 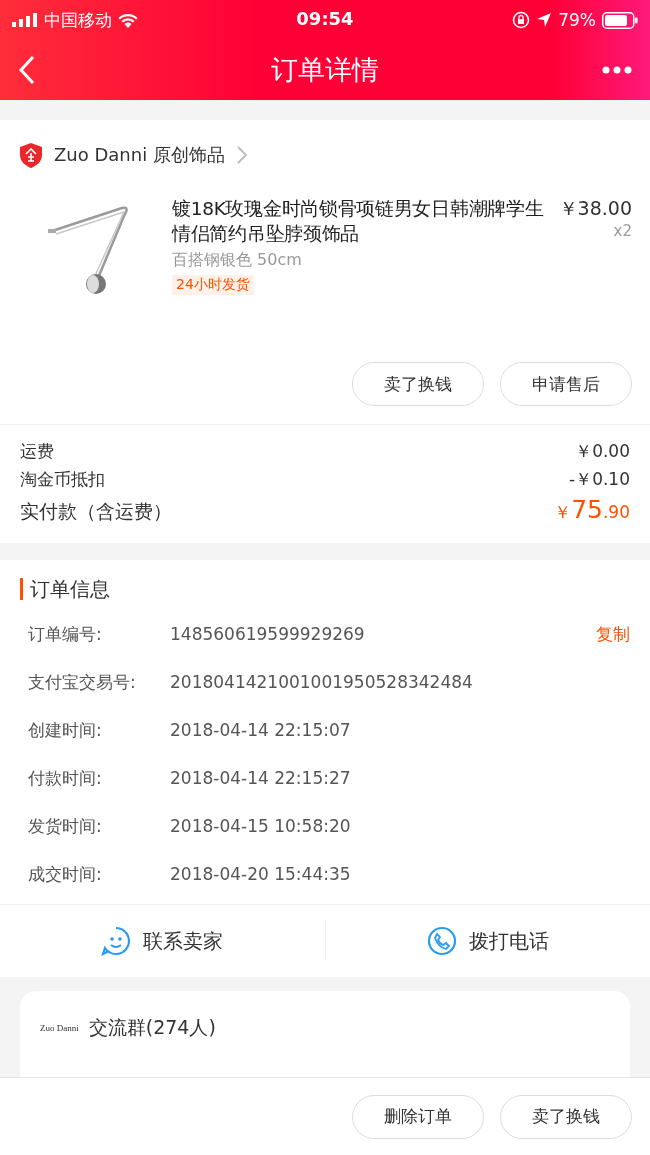 What do you see at coordinates (128, 20) in the screenshot?
I see `wifi-icon` at bounding box center [128, 20].